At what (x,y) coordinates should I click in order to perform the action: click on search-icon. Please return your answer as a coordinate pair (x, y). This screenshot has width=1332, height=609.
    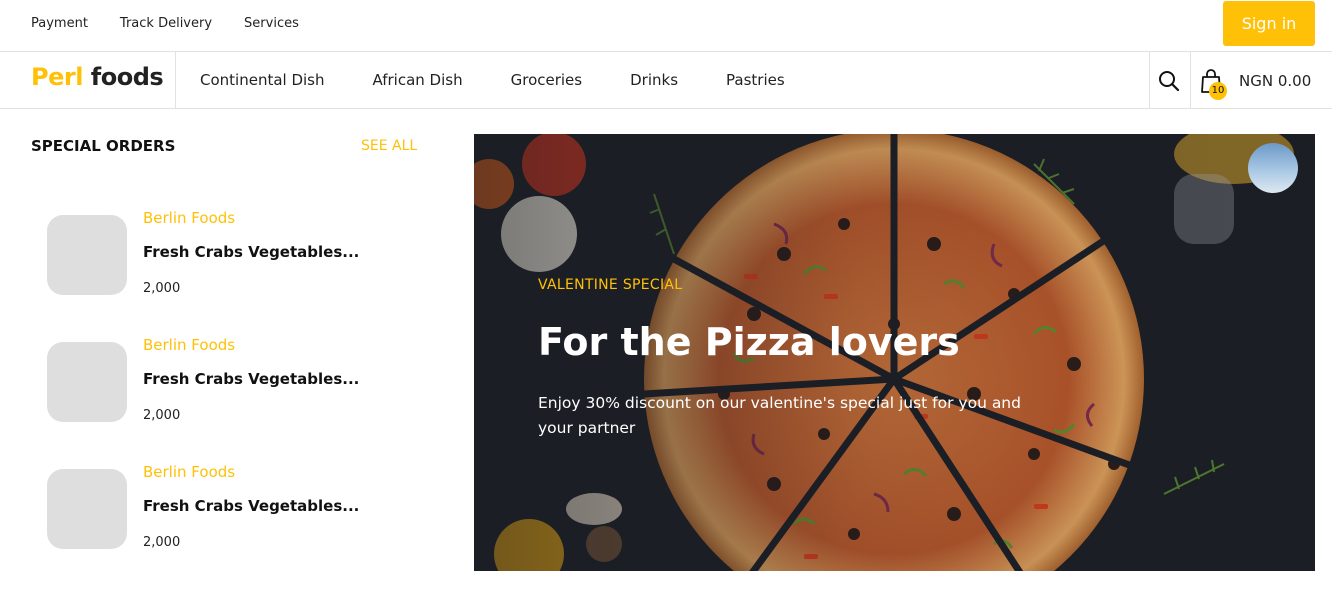
    Looking at the image, I should click on (1169, 81).